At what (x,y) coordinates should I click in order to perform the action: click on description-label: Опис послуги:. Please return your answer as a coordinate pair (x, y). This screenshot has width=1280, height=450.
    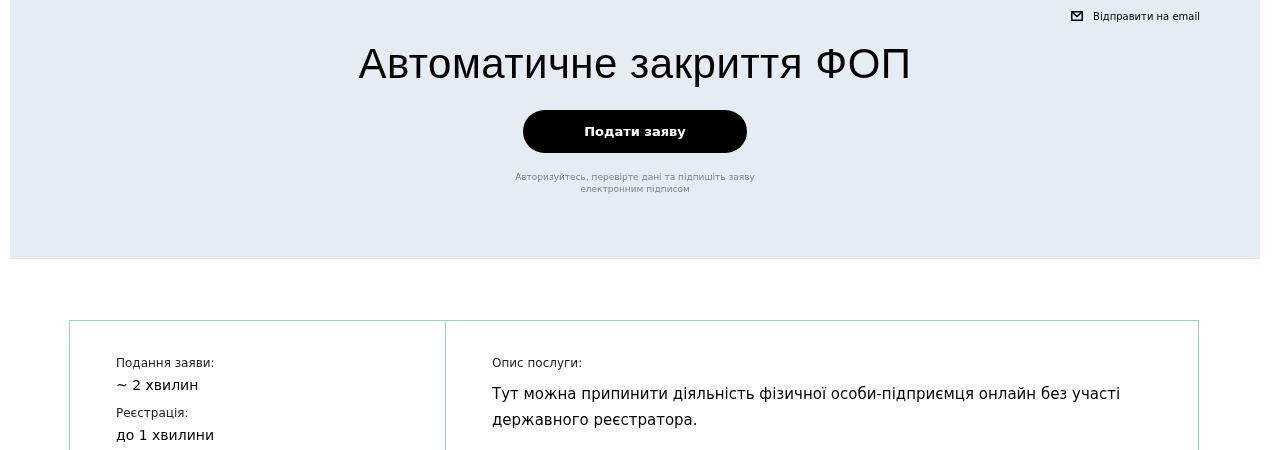
    Looking at the image, I should click on (538, 363).